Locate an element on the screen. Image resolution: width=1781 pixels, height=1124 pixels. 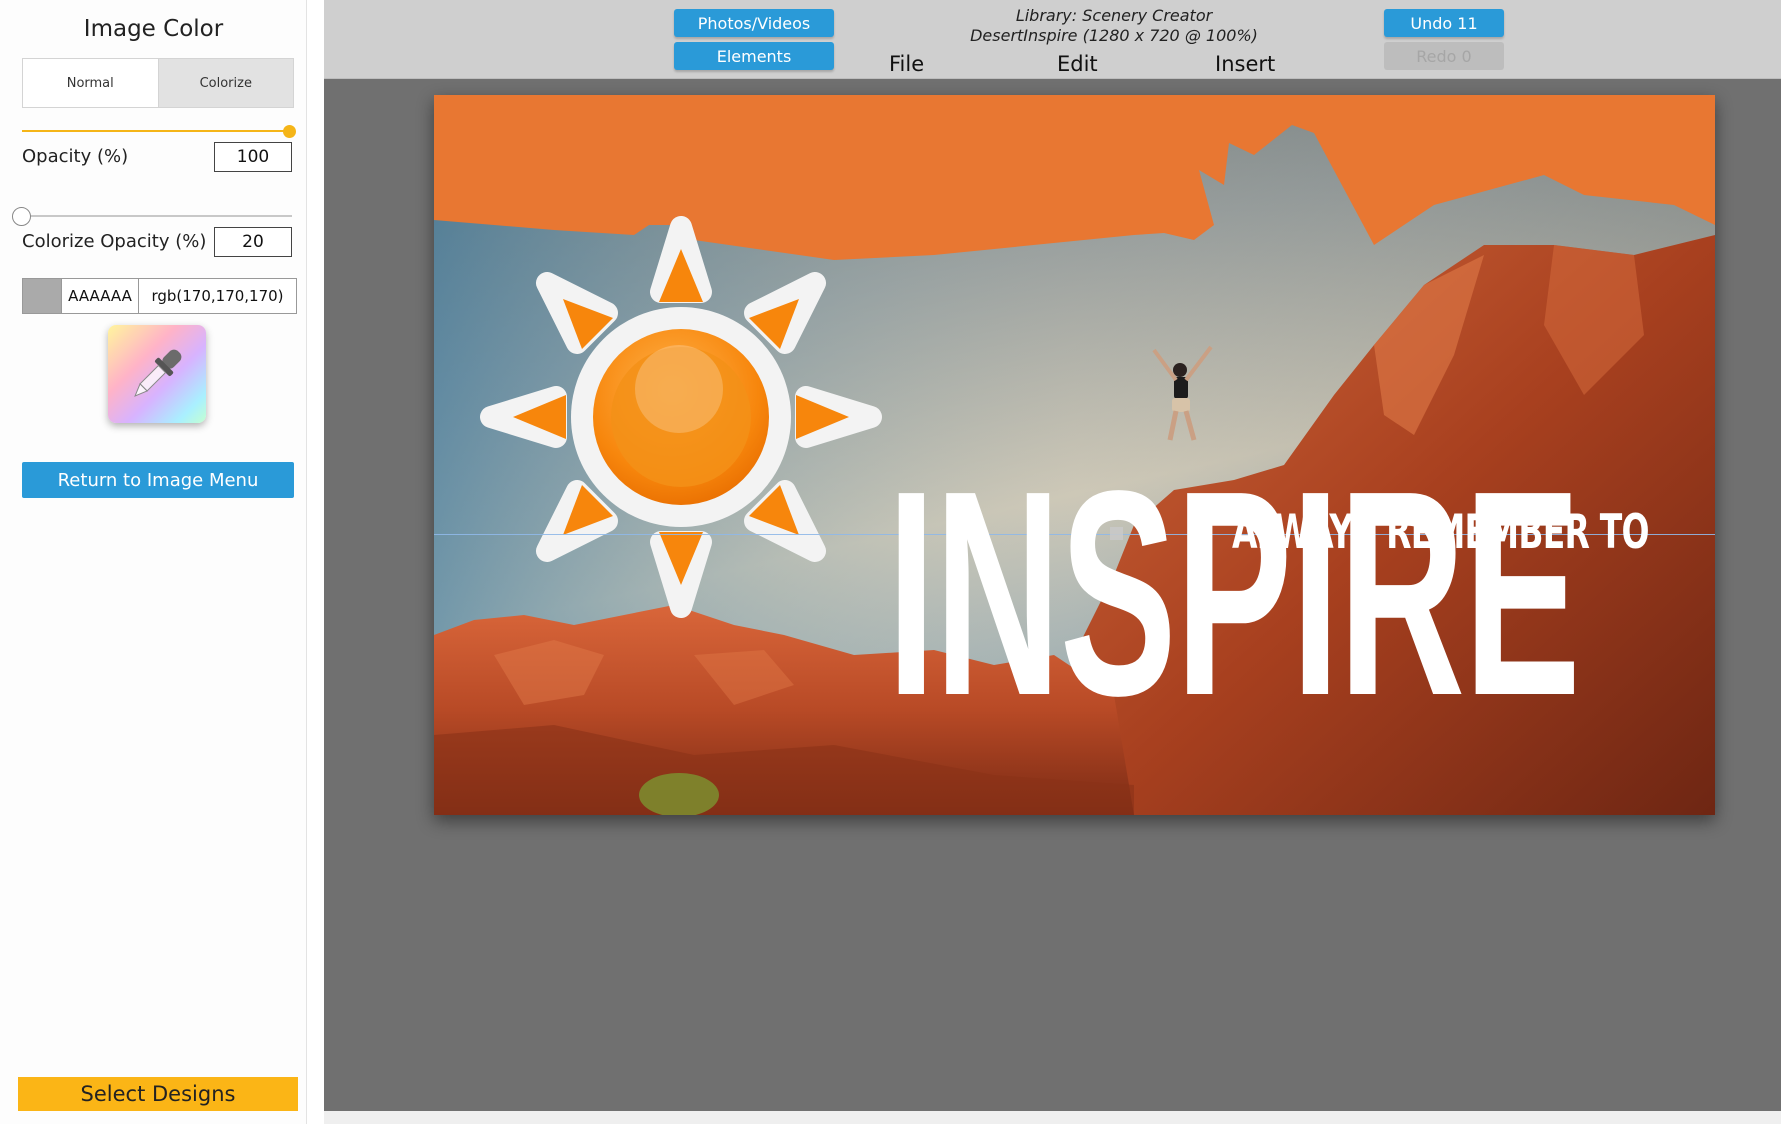
color-swatch is located at coordinates (42, 296).